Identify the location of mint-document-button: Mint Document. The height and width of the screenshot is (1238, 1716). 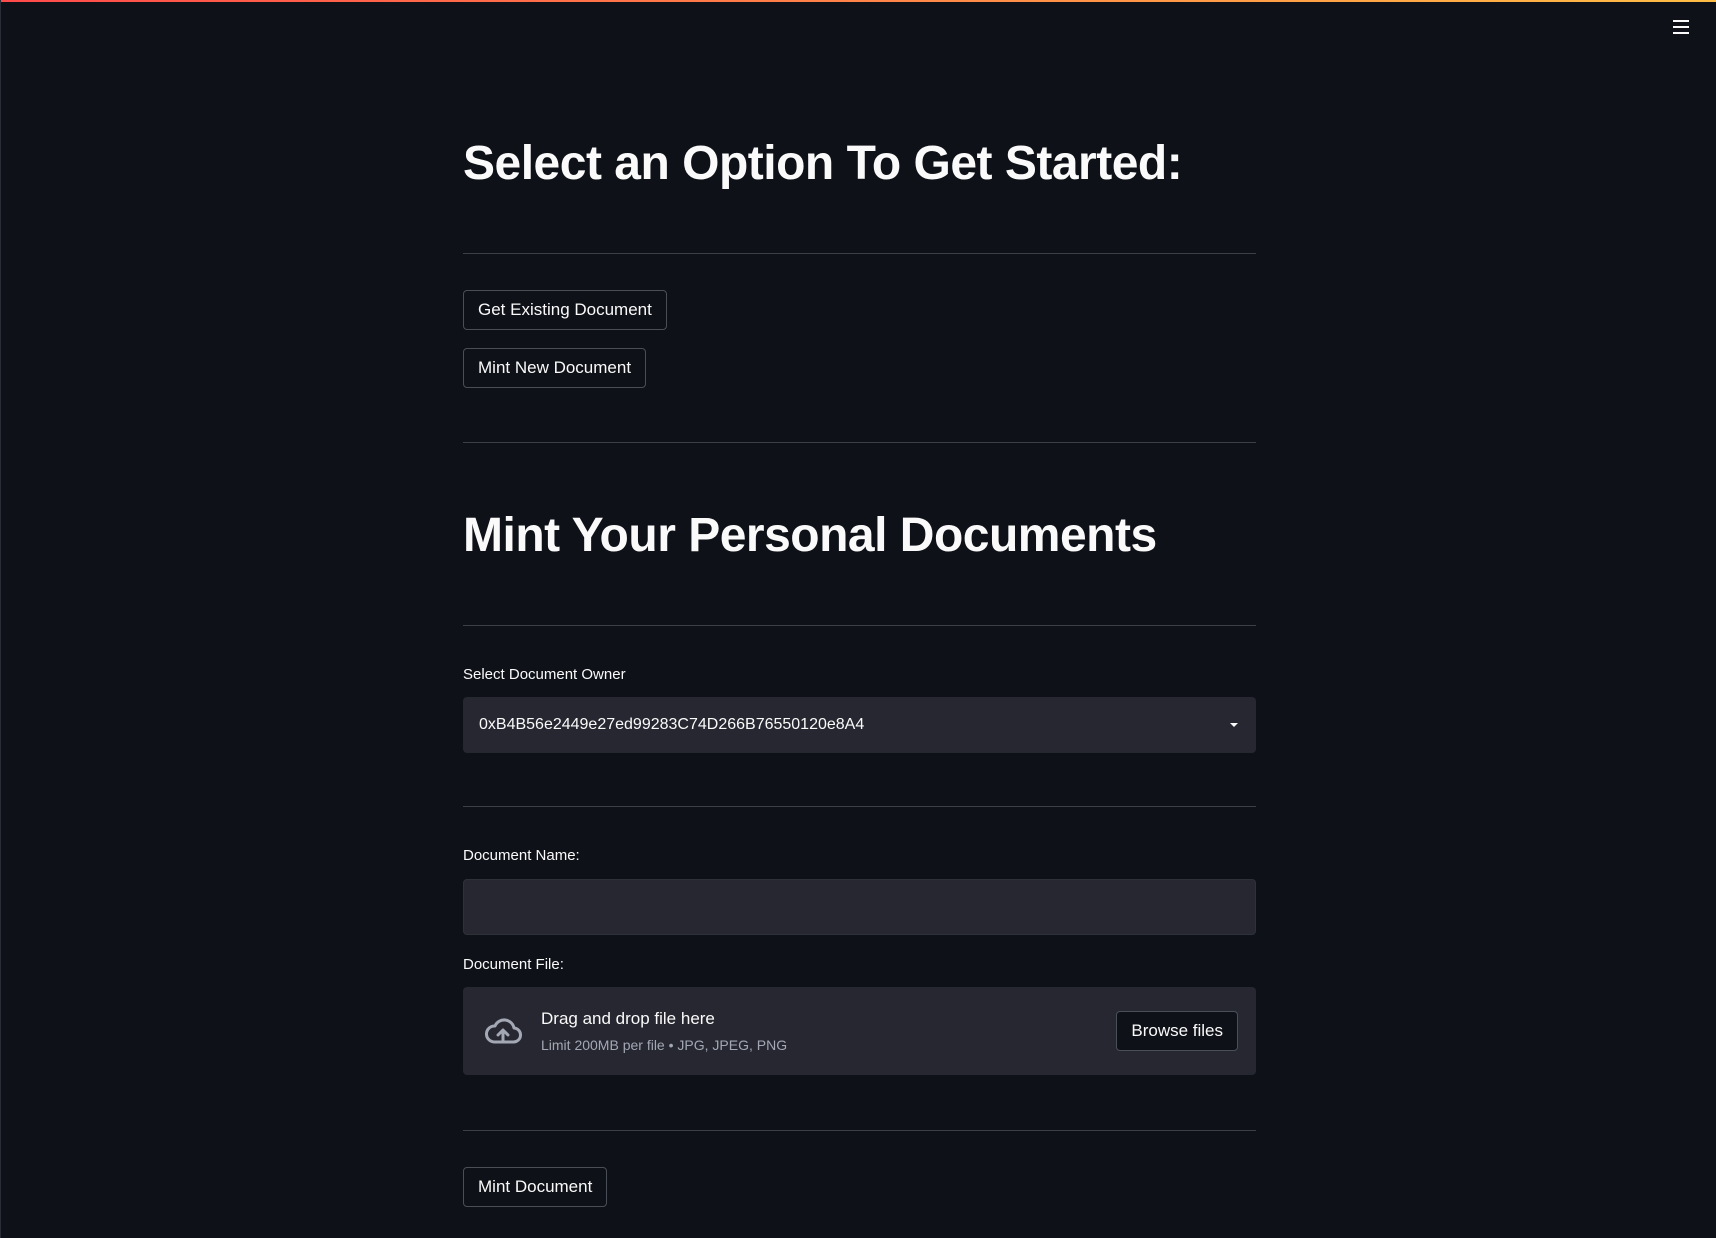
(535, 1187).